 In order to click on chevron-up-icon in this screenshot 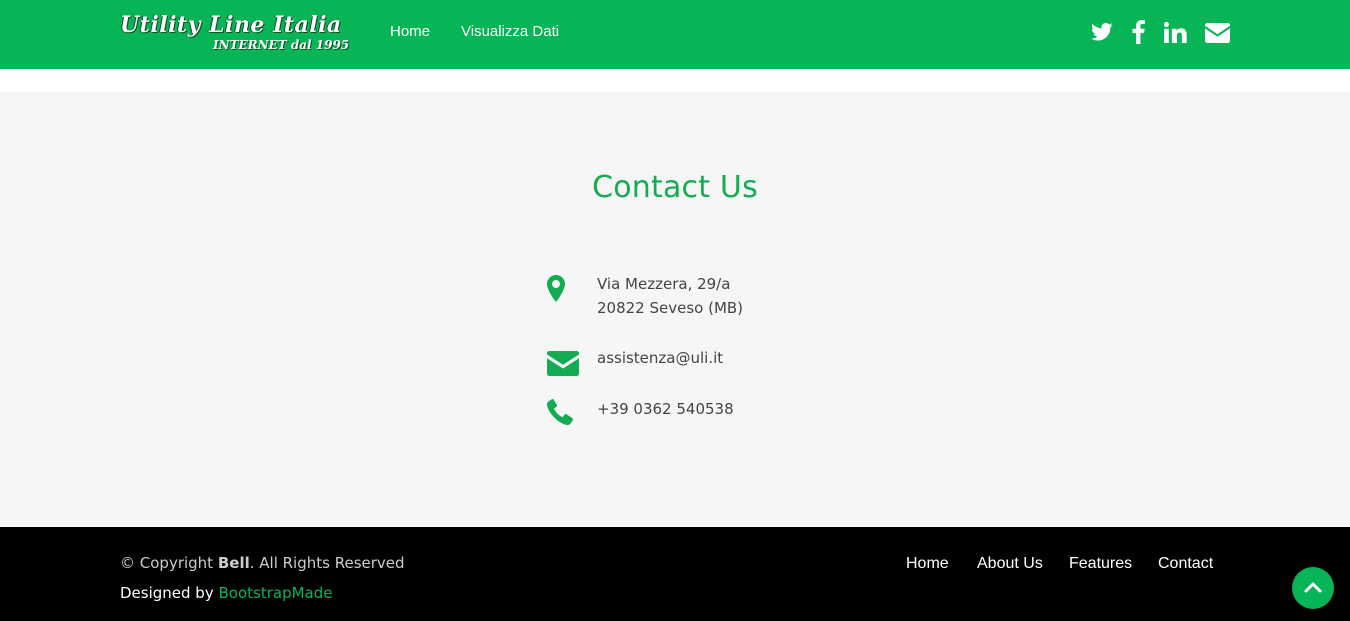, I will do `click(1313, 587)`.